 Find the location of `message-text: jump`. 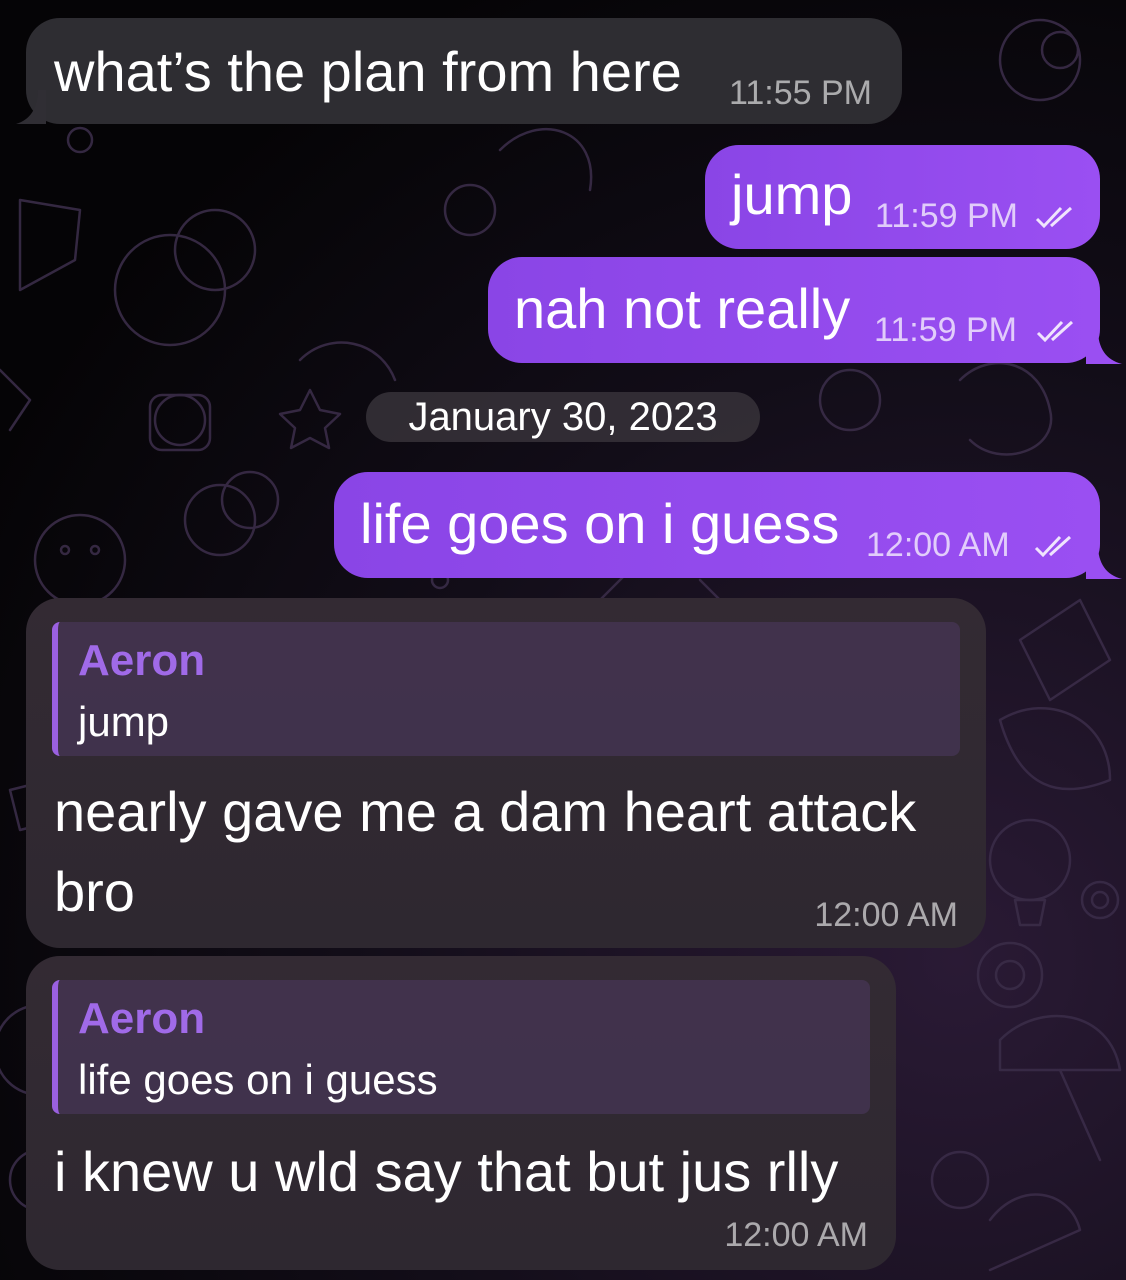

message-text: jump is located at coordinates (792, 194).